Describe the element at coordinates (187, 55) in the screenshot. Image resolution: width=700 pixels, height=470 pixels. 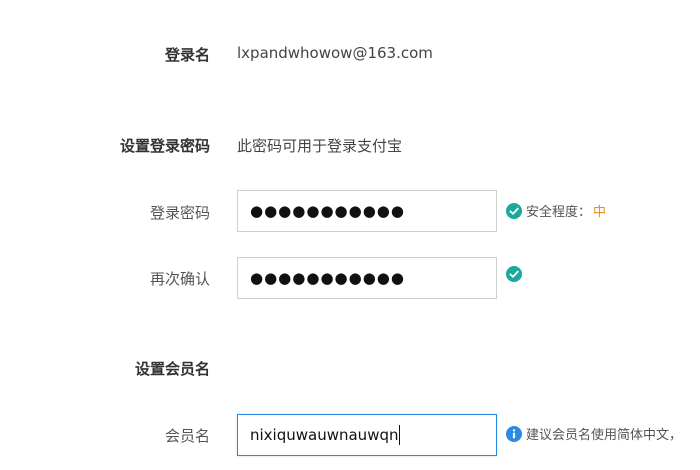
I see `login-name-label: 登录名` at that location.